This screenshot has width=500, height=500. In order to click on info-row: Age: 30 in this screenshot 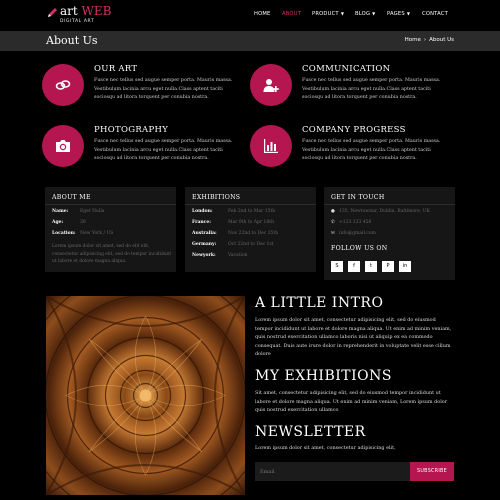, I will do `click(69, 222)`.